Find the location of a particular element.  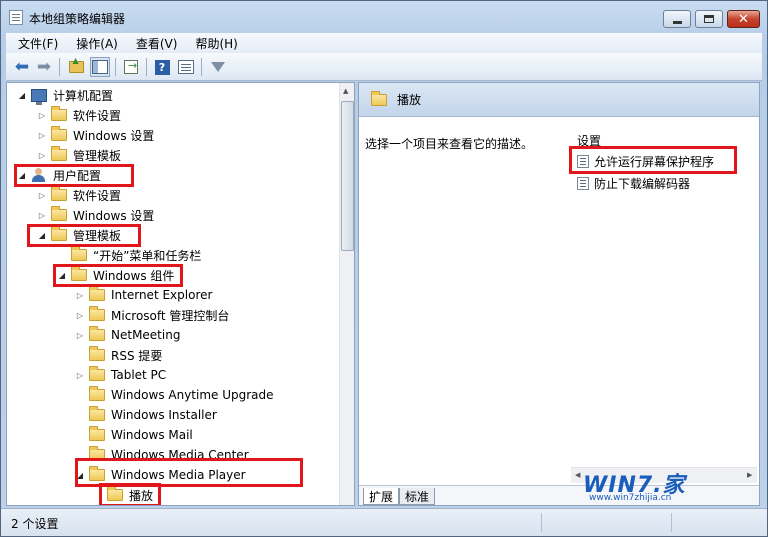

scroll-right-icon: ▶ is located at coordinates (749, 475).